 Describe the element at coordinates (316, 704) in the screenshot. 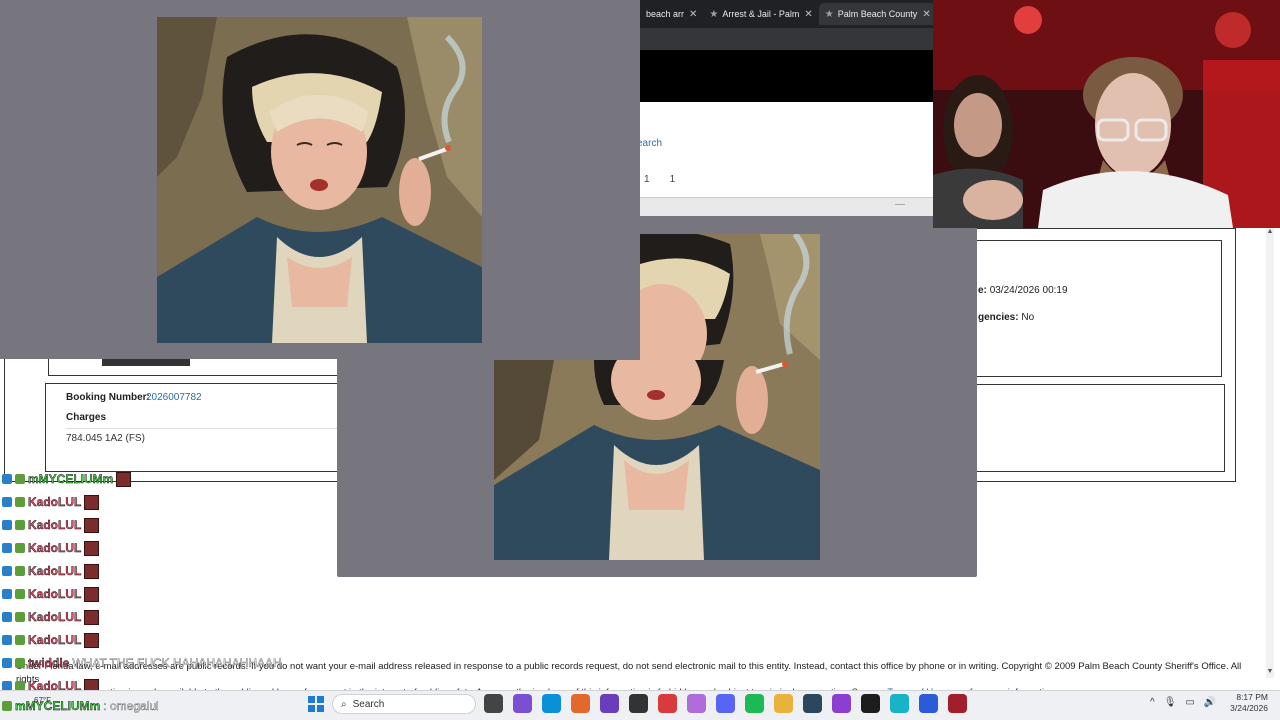

I see `windows-start-icon` at that location.